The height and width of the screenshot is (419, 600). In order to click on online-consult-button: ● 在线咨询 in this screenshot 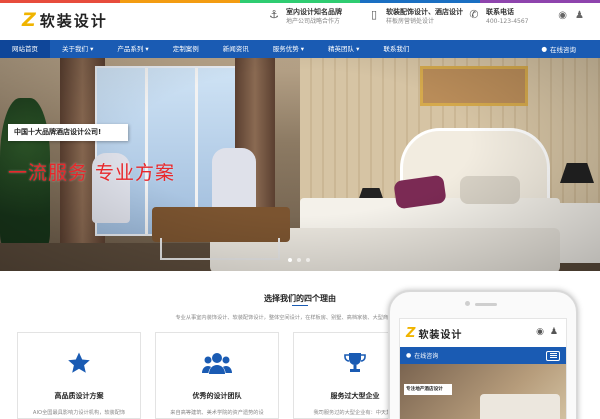, I will do `click(558, 49)`.